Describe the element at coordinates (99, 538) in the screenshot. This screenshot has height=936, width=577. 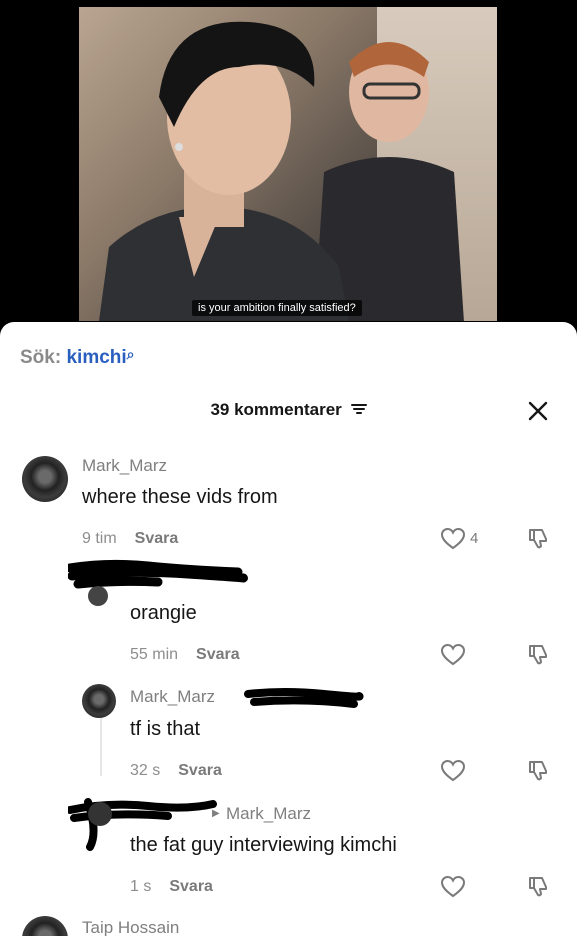
I see `comment-time: 9 tim` at that location.